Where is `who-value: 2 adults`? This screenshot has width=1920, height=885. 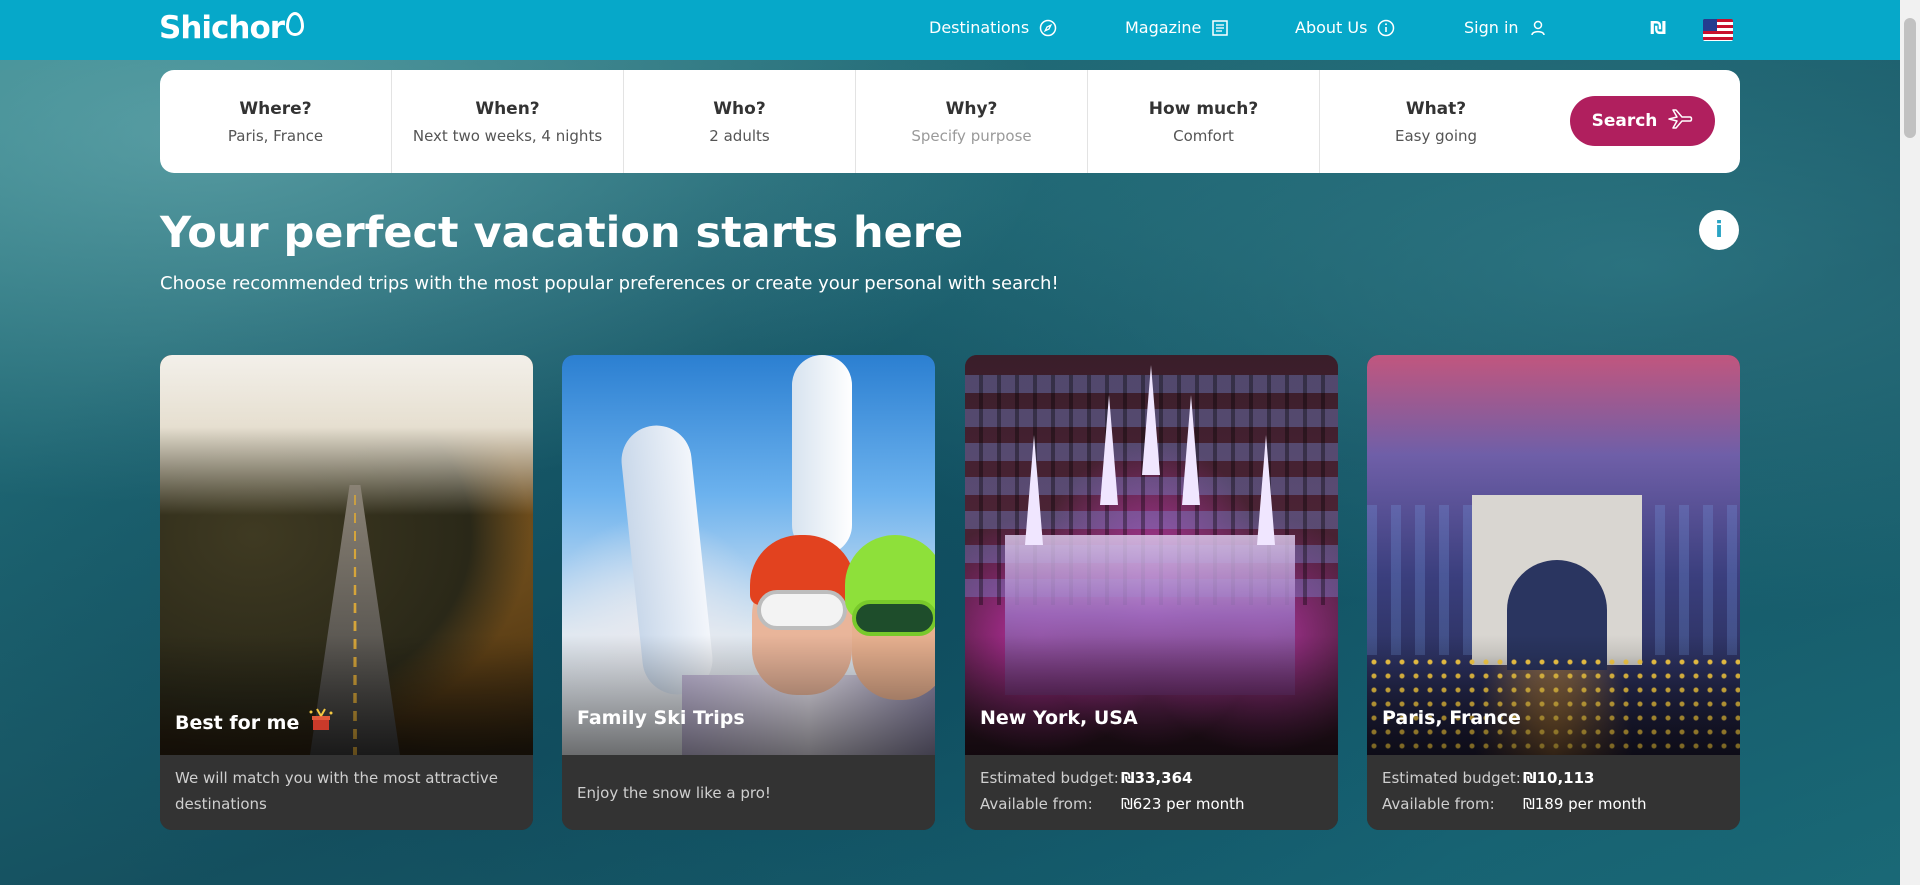
who-value: 2 adults is located at coordinates (739, 135).